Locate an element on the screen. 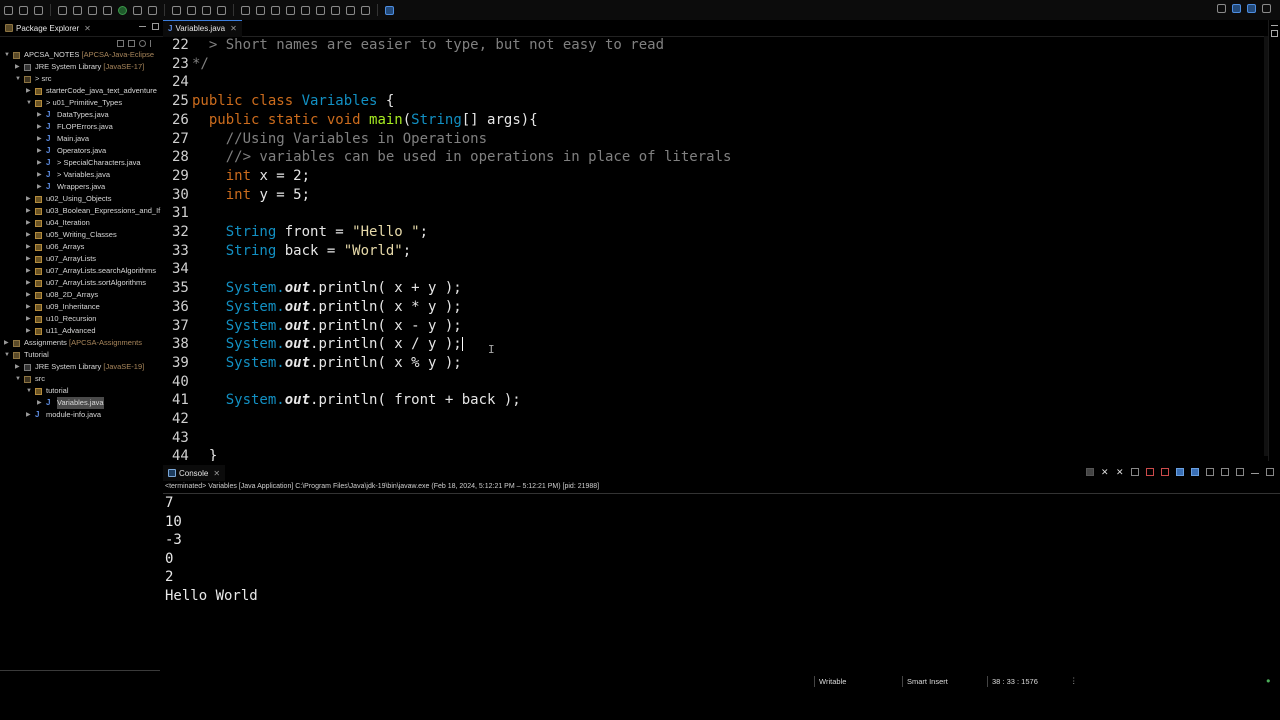  tree-item: ▶ u05_Writing_Classes is located at coordinates (81, 235).